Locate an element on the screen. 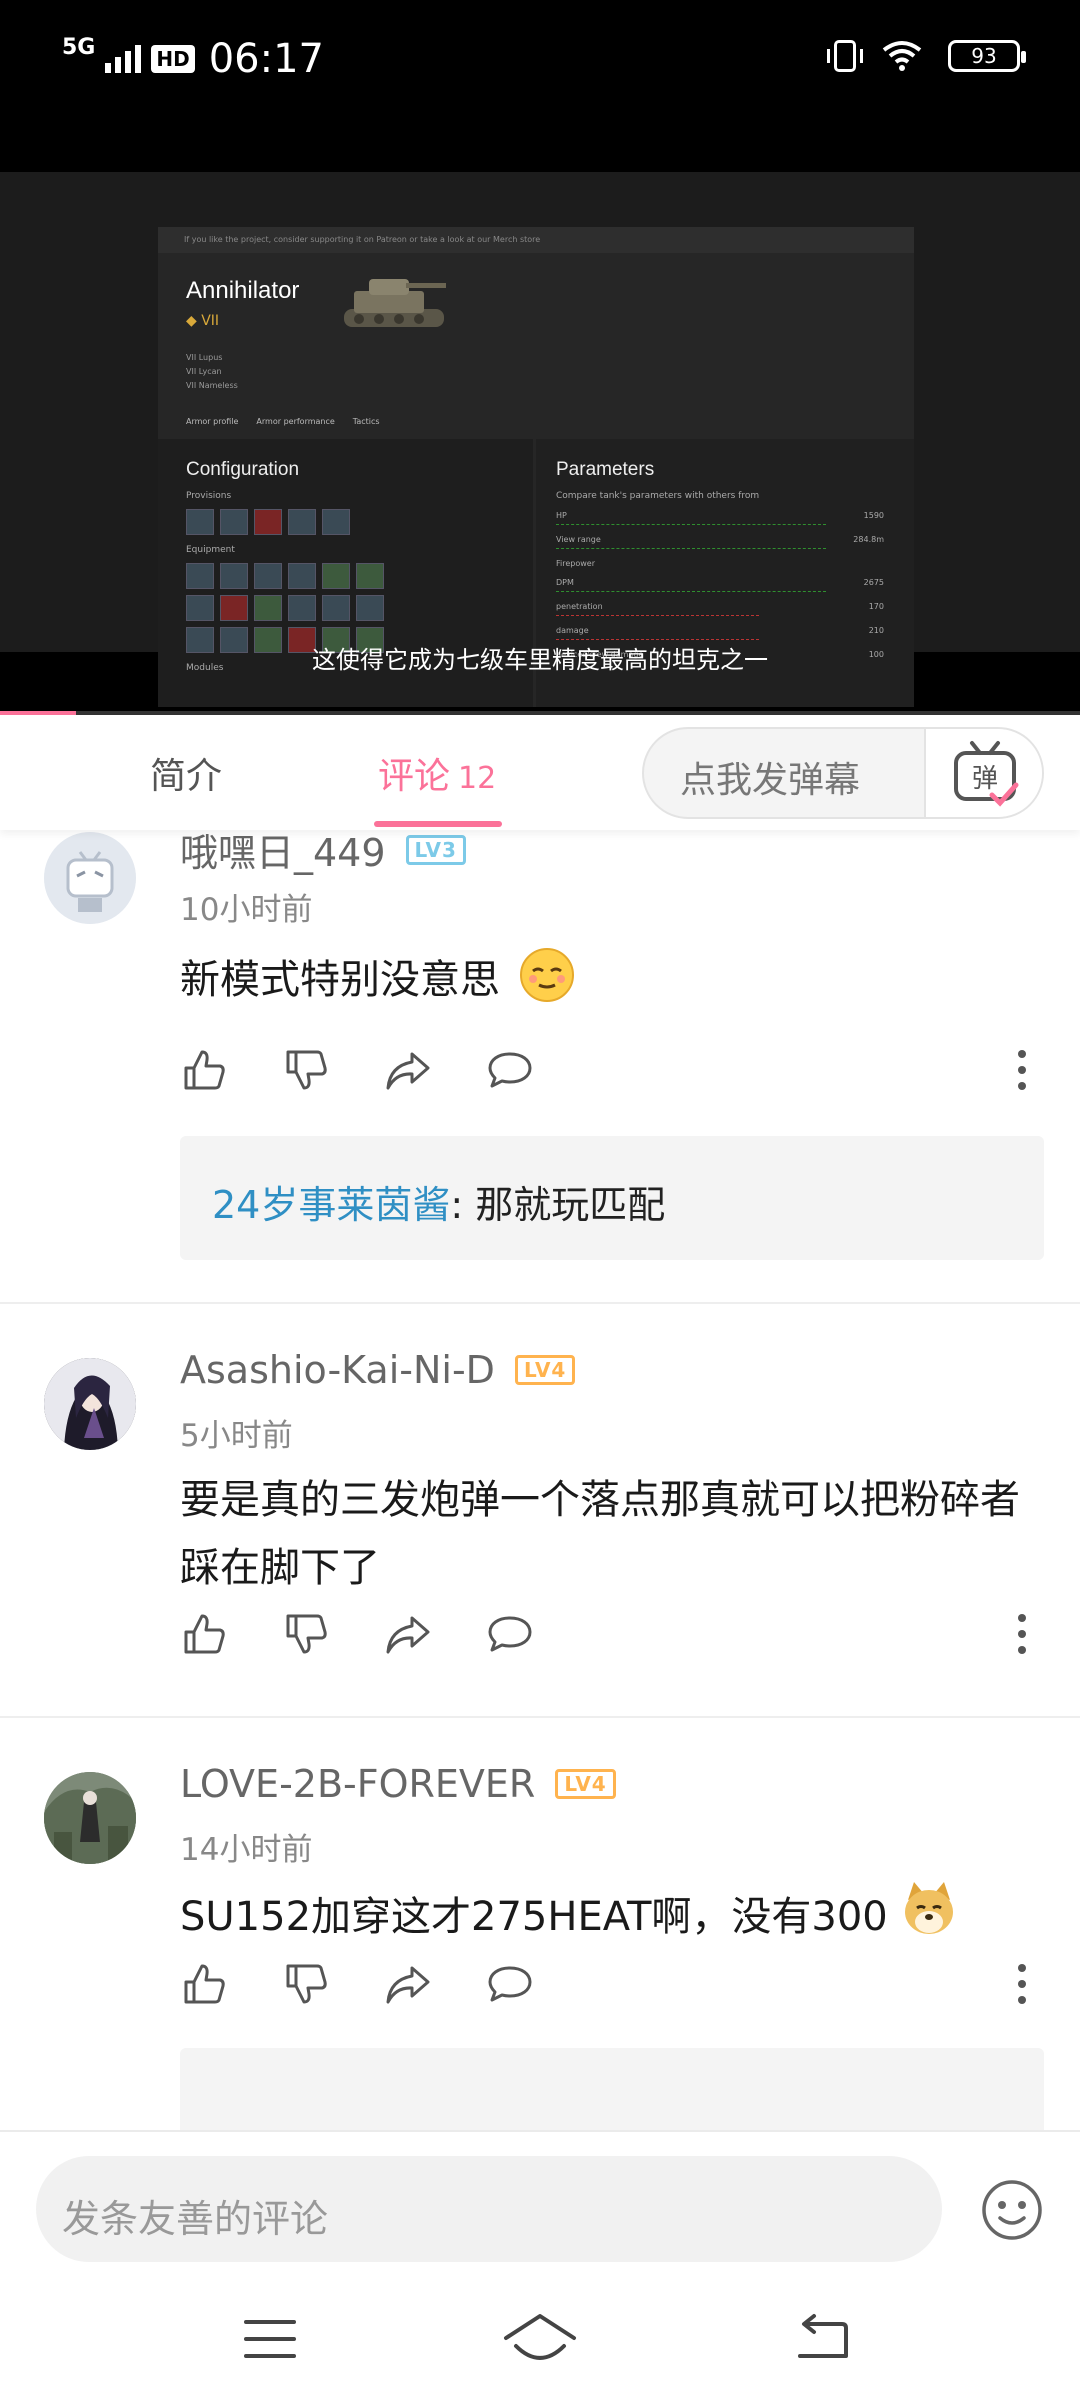 This screenshot has height=2408, width=1080. user-avatar-image is located at coordinates (90, 1404).